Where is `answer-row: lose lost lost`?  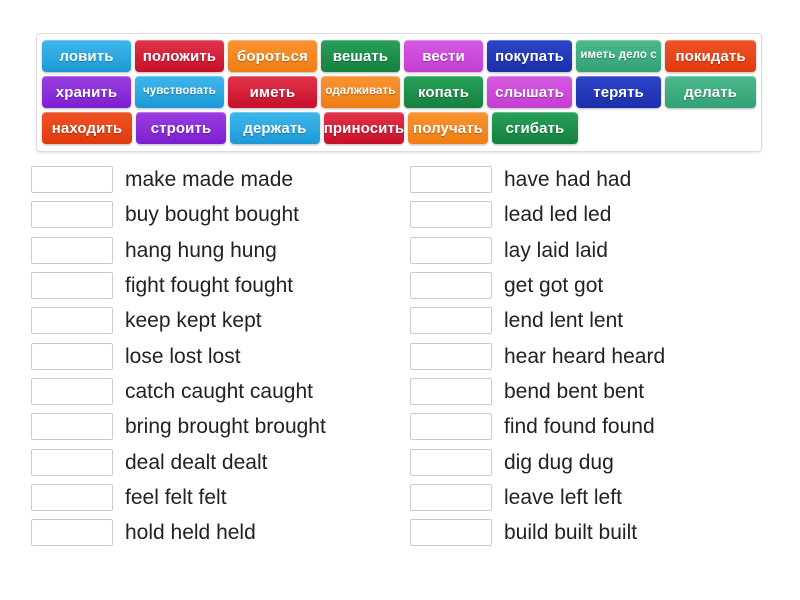
answer-row: lose lost lost is located at coordinates (218, 355).